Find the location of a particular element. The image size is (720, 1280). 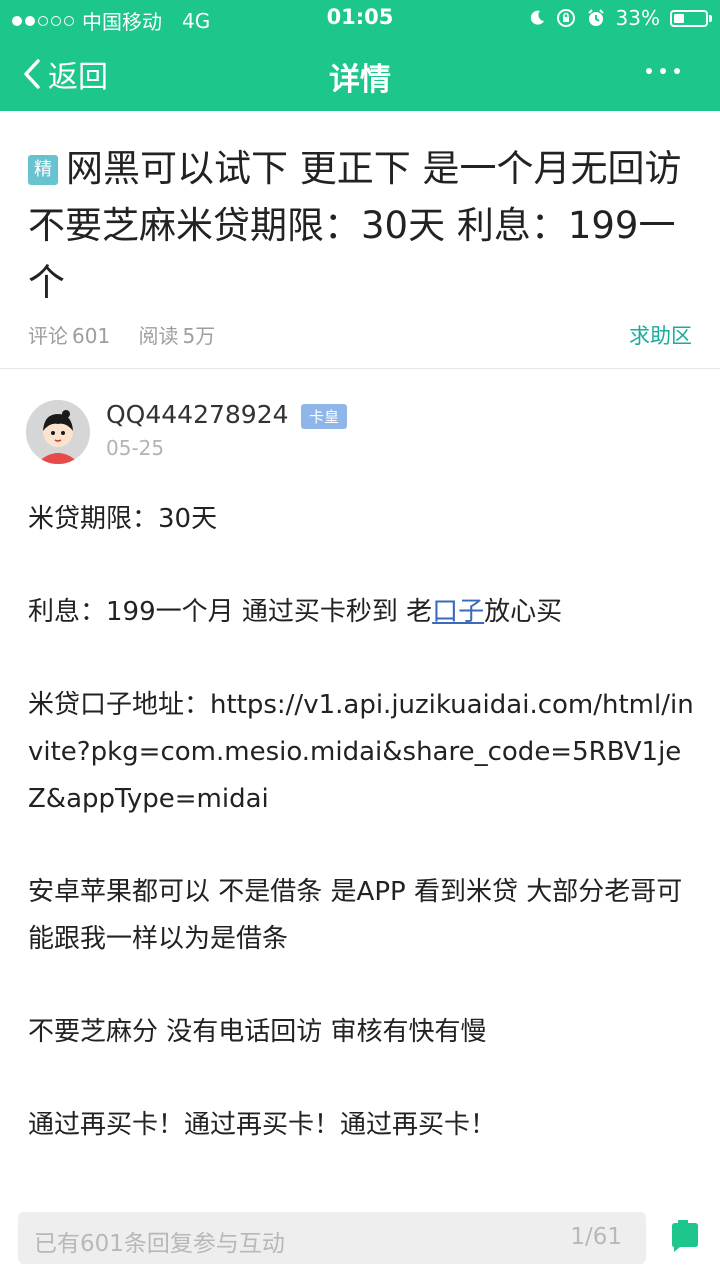

post-title-section: 精网黑可以试下 更正下 是一个月无回访不要芝麻米贷期限：30天 利息：199一个 is located at coordinates (360, 225).